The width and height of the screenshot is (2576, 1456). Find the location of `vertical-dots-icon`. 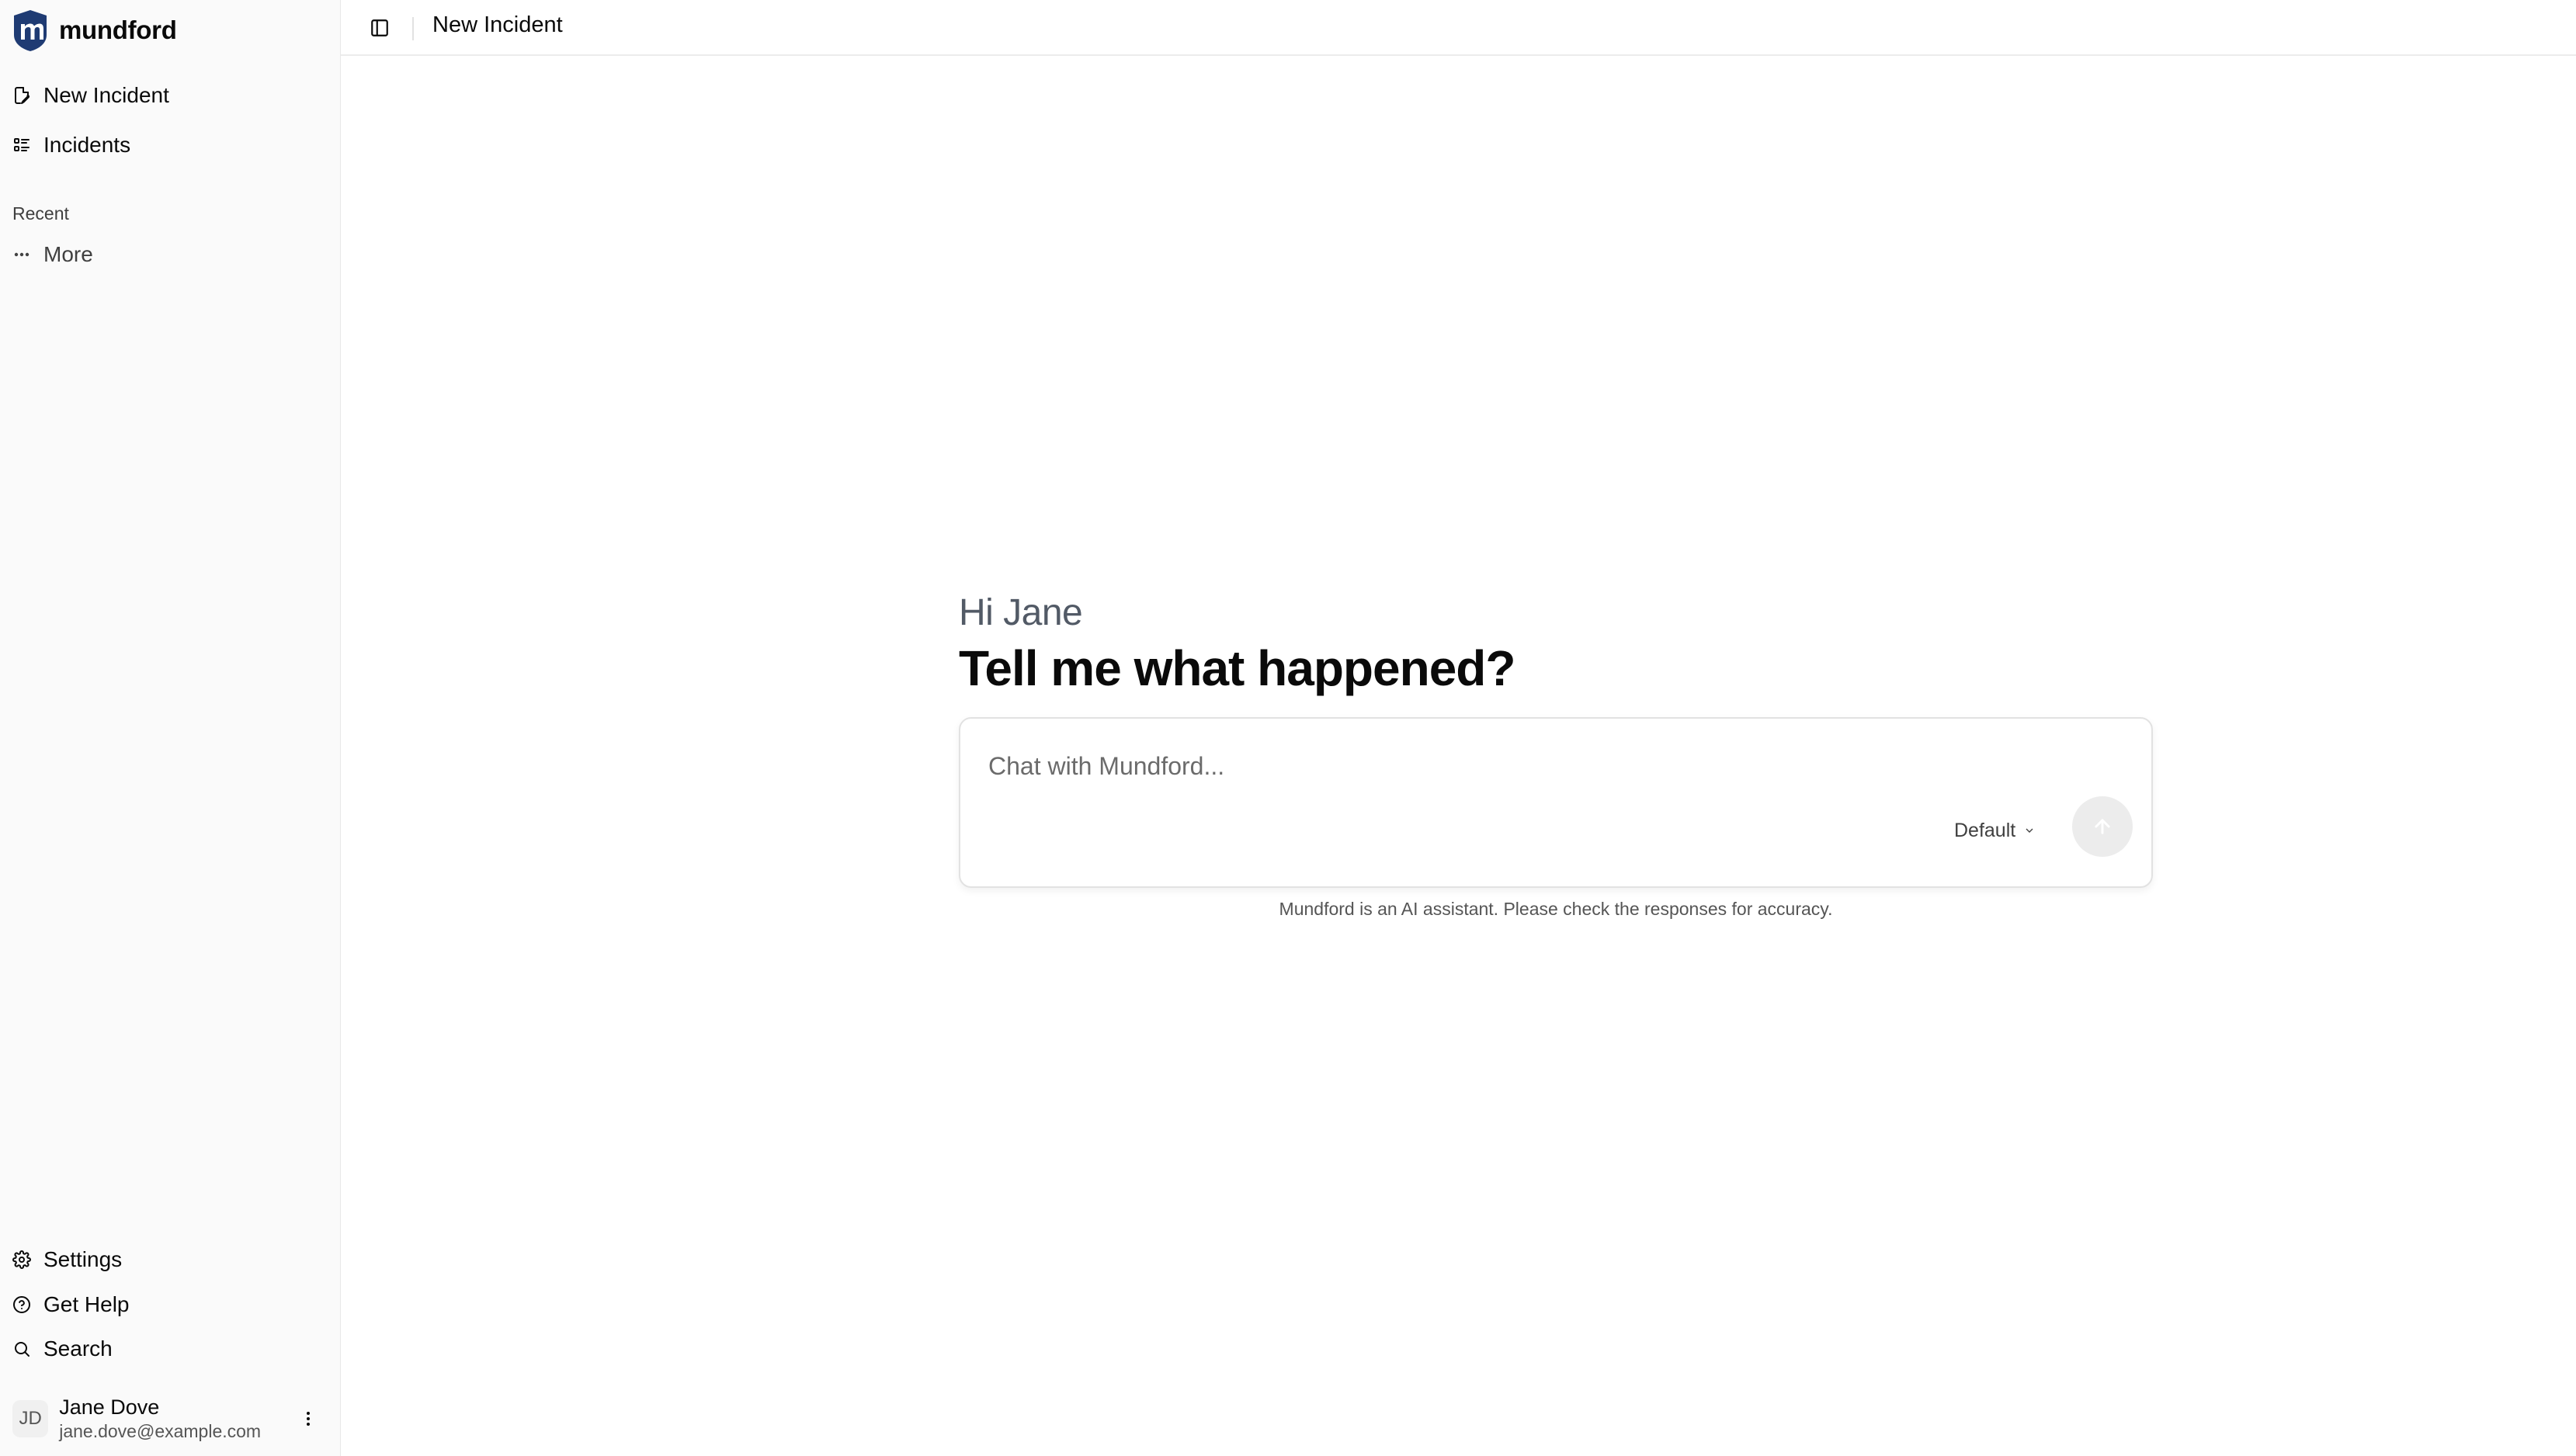

vertical-dots-icon is located at coordinates (308, 1419).